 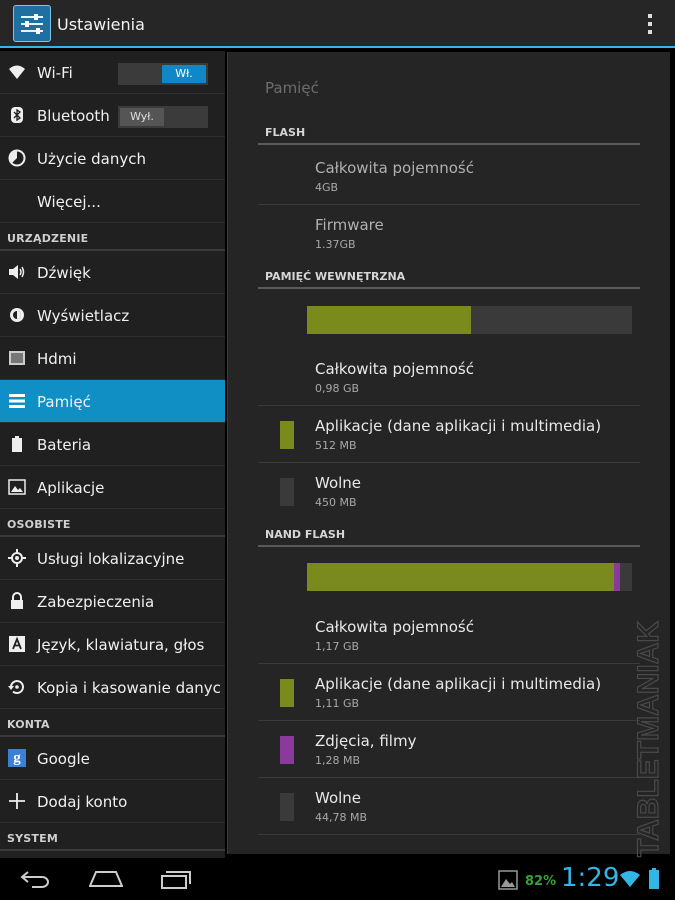 What do you see at coordinates (338, 760) in the screenshot?
I see `row-value: 1,28 MB` at bounding box center [338, 760].